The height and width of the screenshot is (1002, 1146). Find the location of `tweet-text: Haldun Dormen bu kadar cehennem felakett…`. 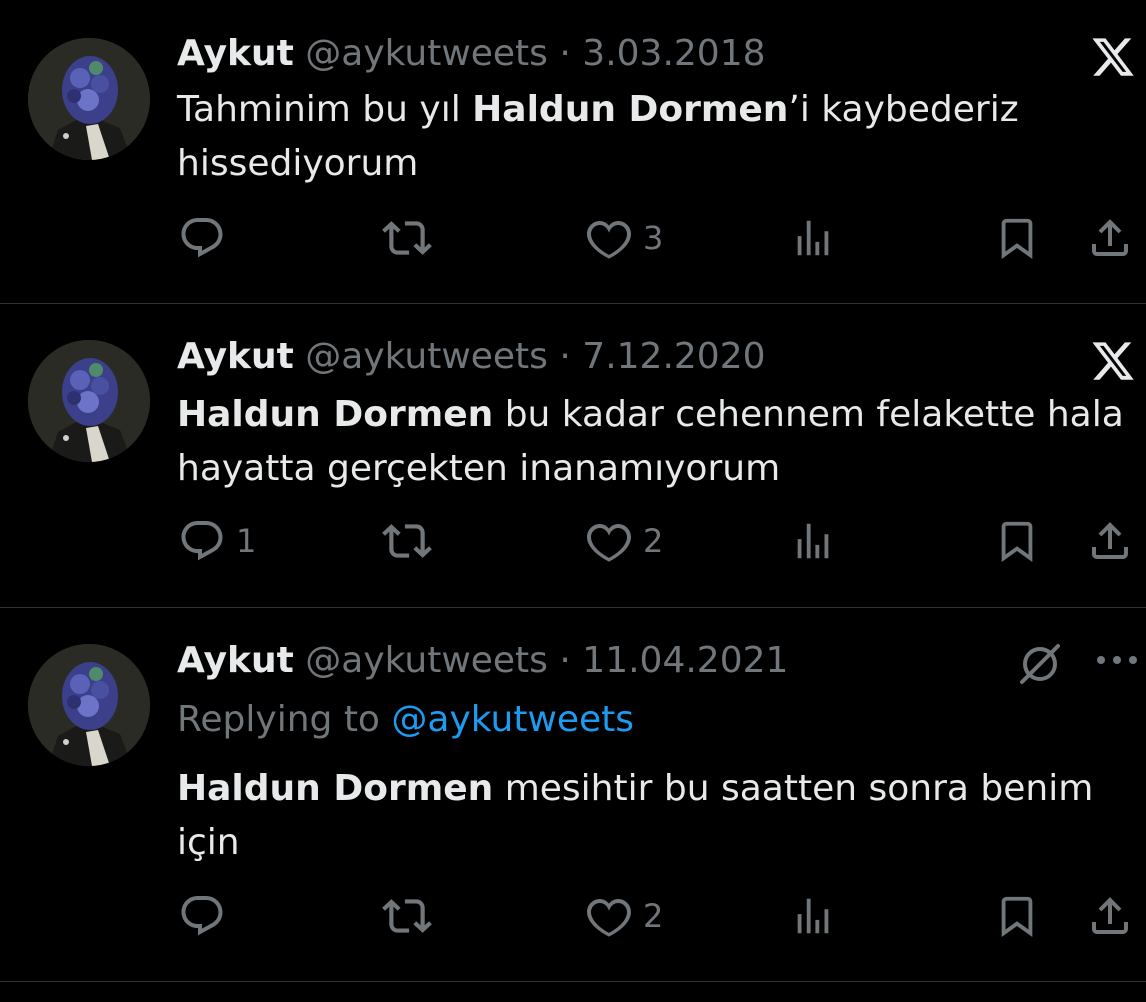

tweet-text: Haldun Dormen bu kadar cehennem felakett… is located at coordinates (652, 442).